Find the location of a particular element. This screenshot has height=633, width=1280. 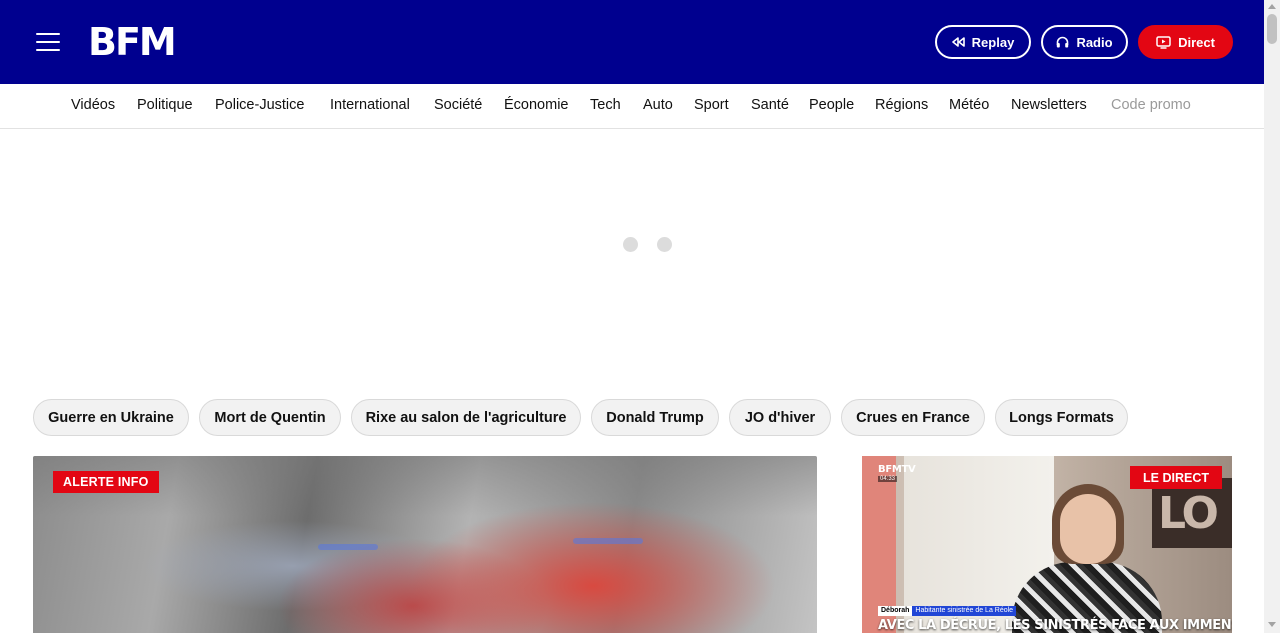

person-role: Habitante sinistrée de La Réole is located at coordinates (964, 611).